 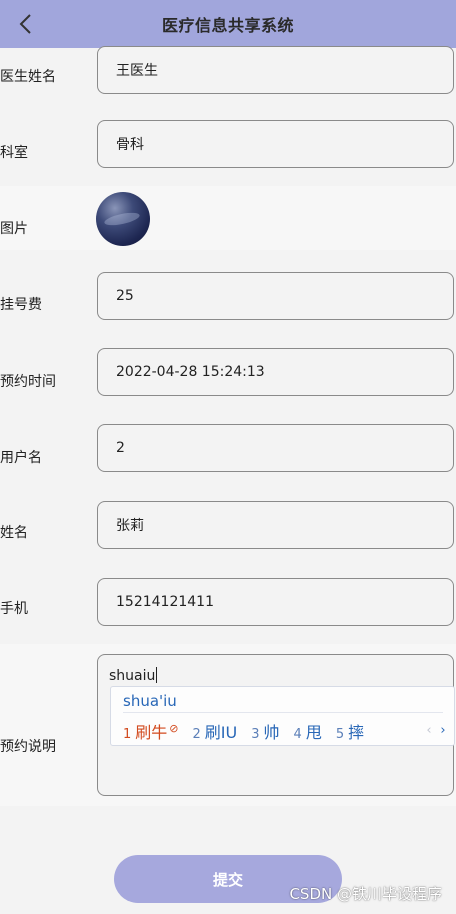 I want to click on doctor-name-value: 王医生, so click(x=137, y=71).